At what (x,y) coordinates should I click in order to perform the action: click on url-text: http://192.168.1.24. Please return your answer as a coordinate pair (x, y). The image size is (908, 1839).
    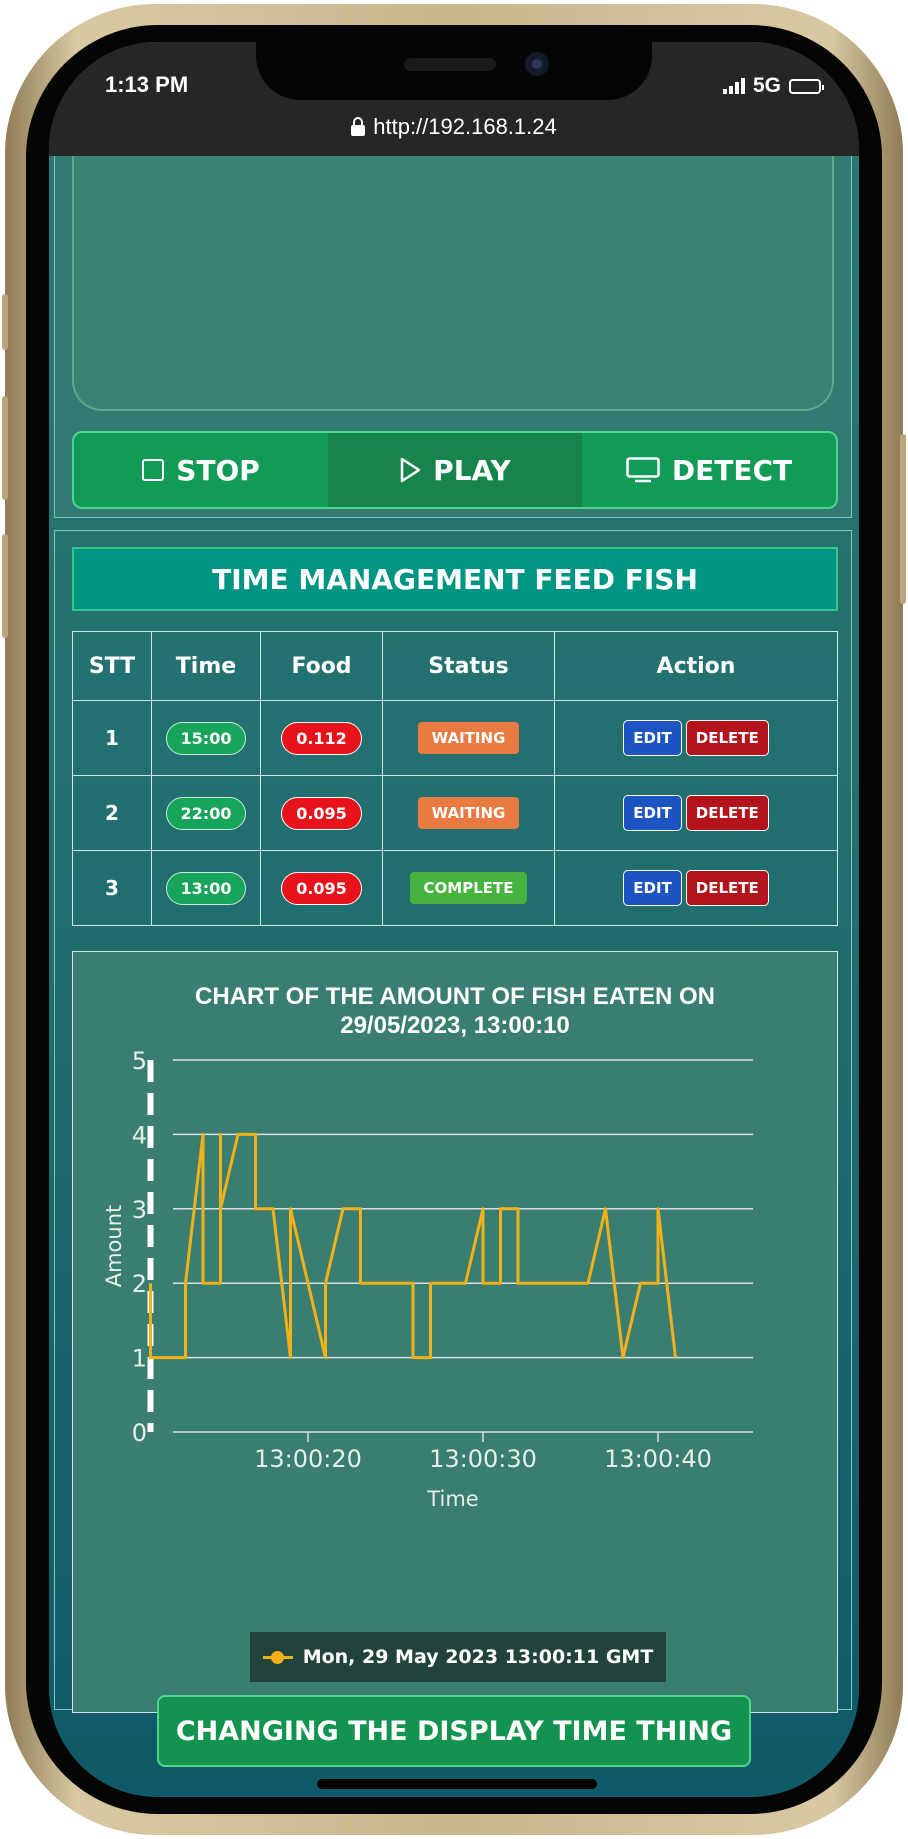
    Looking at the image, I should click on (465, 126).